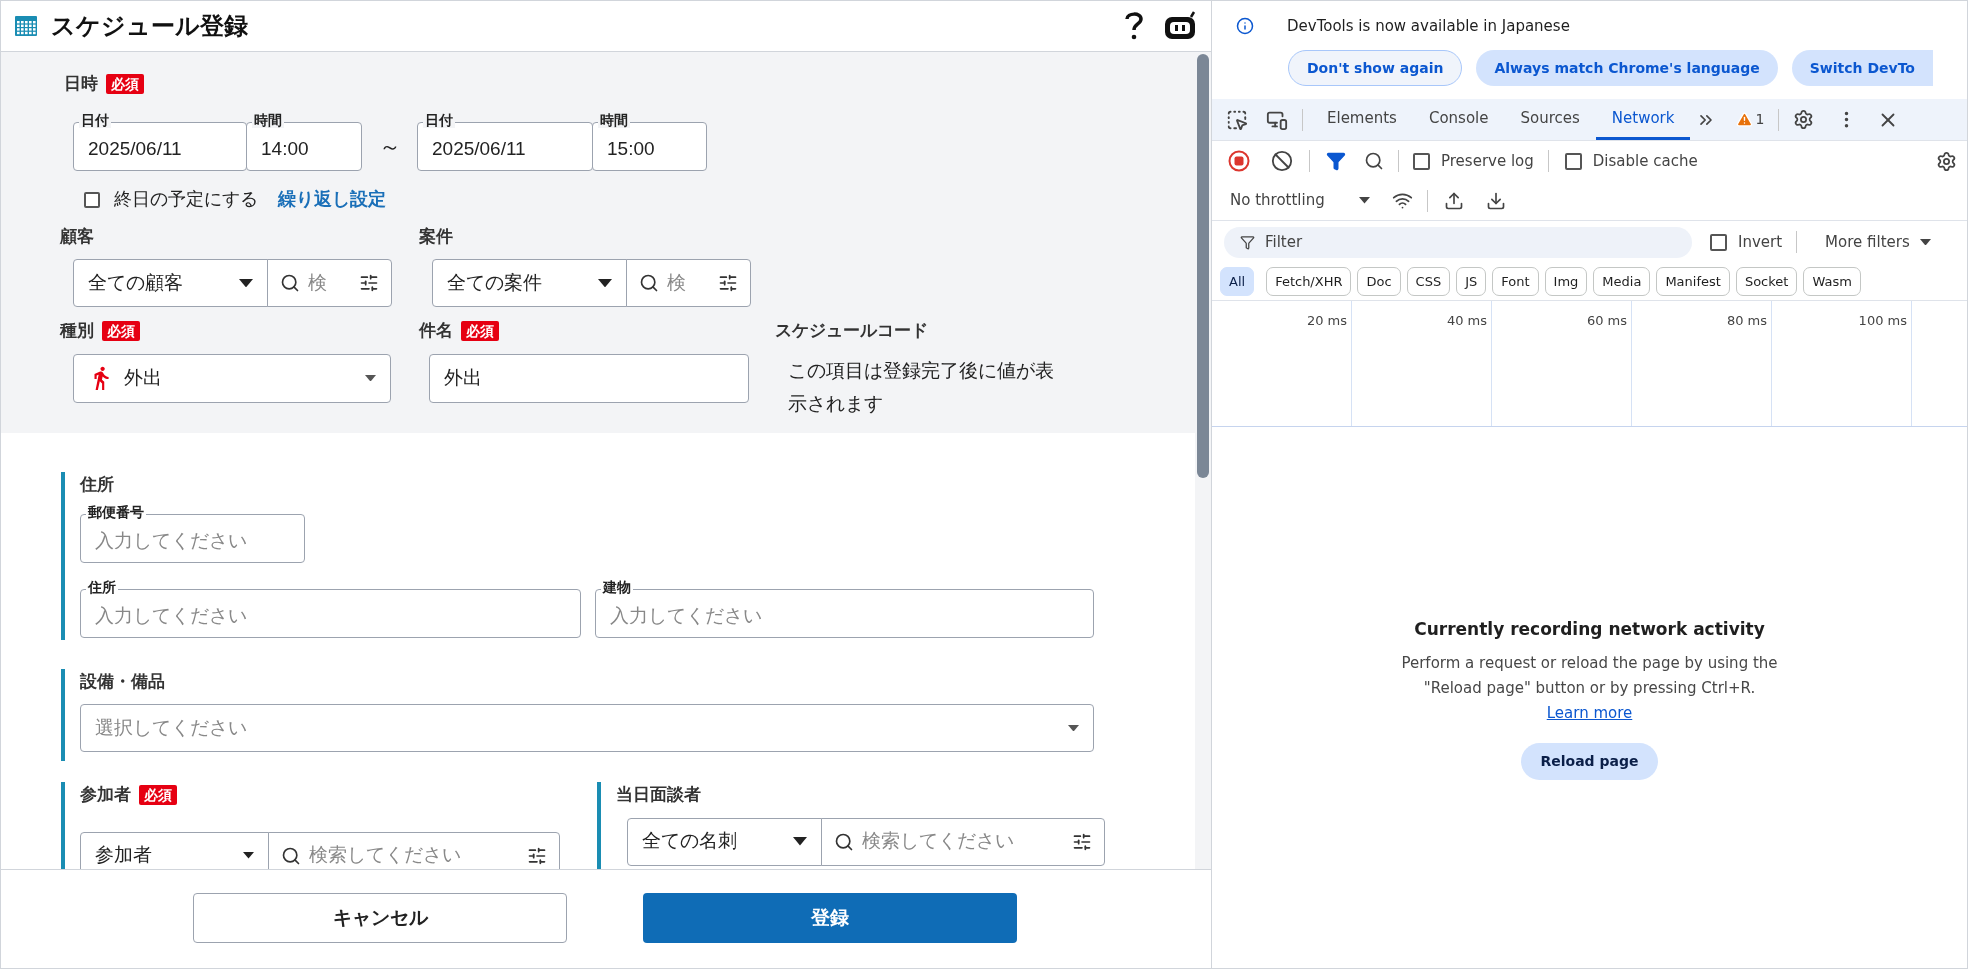 The height and width of the screenshot is (969, 1968). I want to click on text-field: 外出, so click(589, 378).